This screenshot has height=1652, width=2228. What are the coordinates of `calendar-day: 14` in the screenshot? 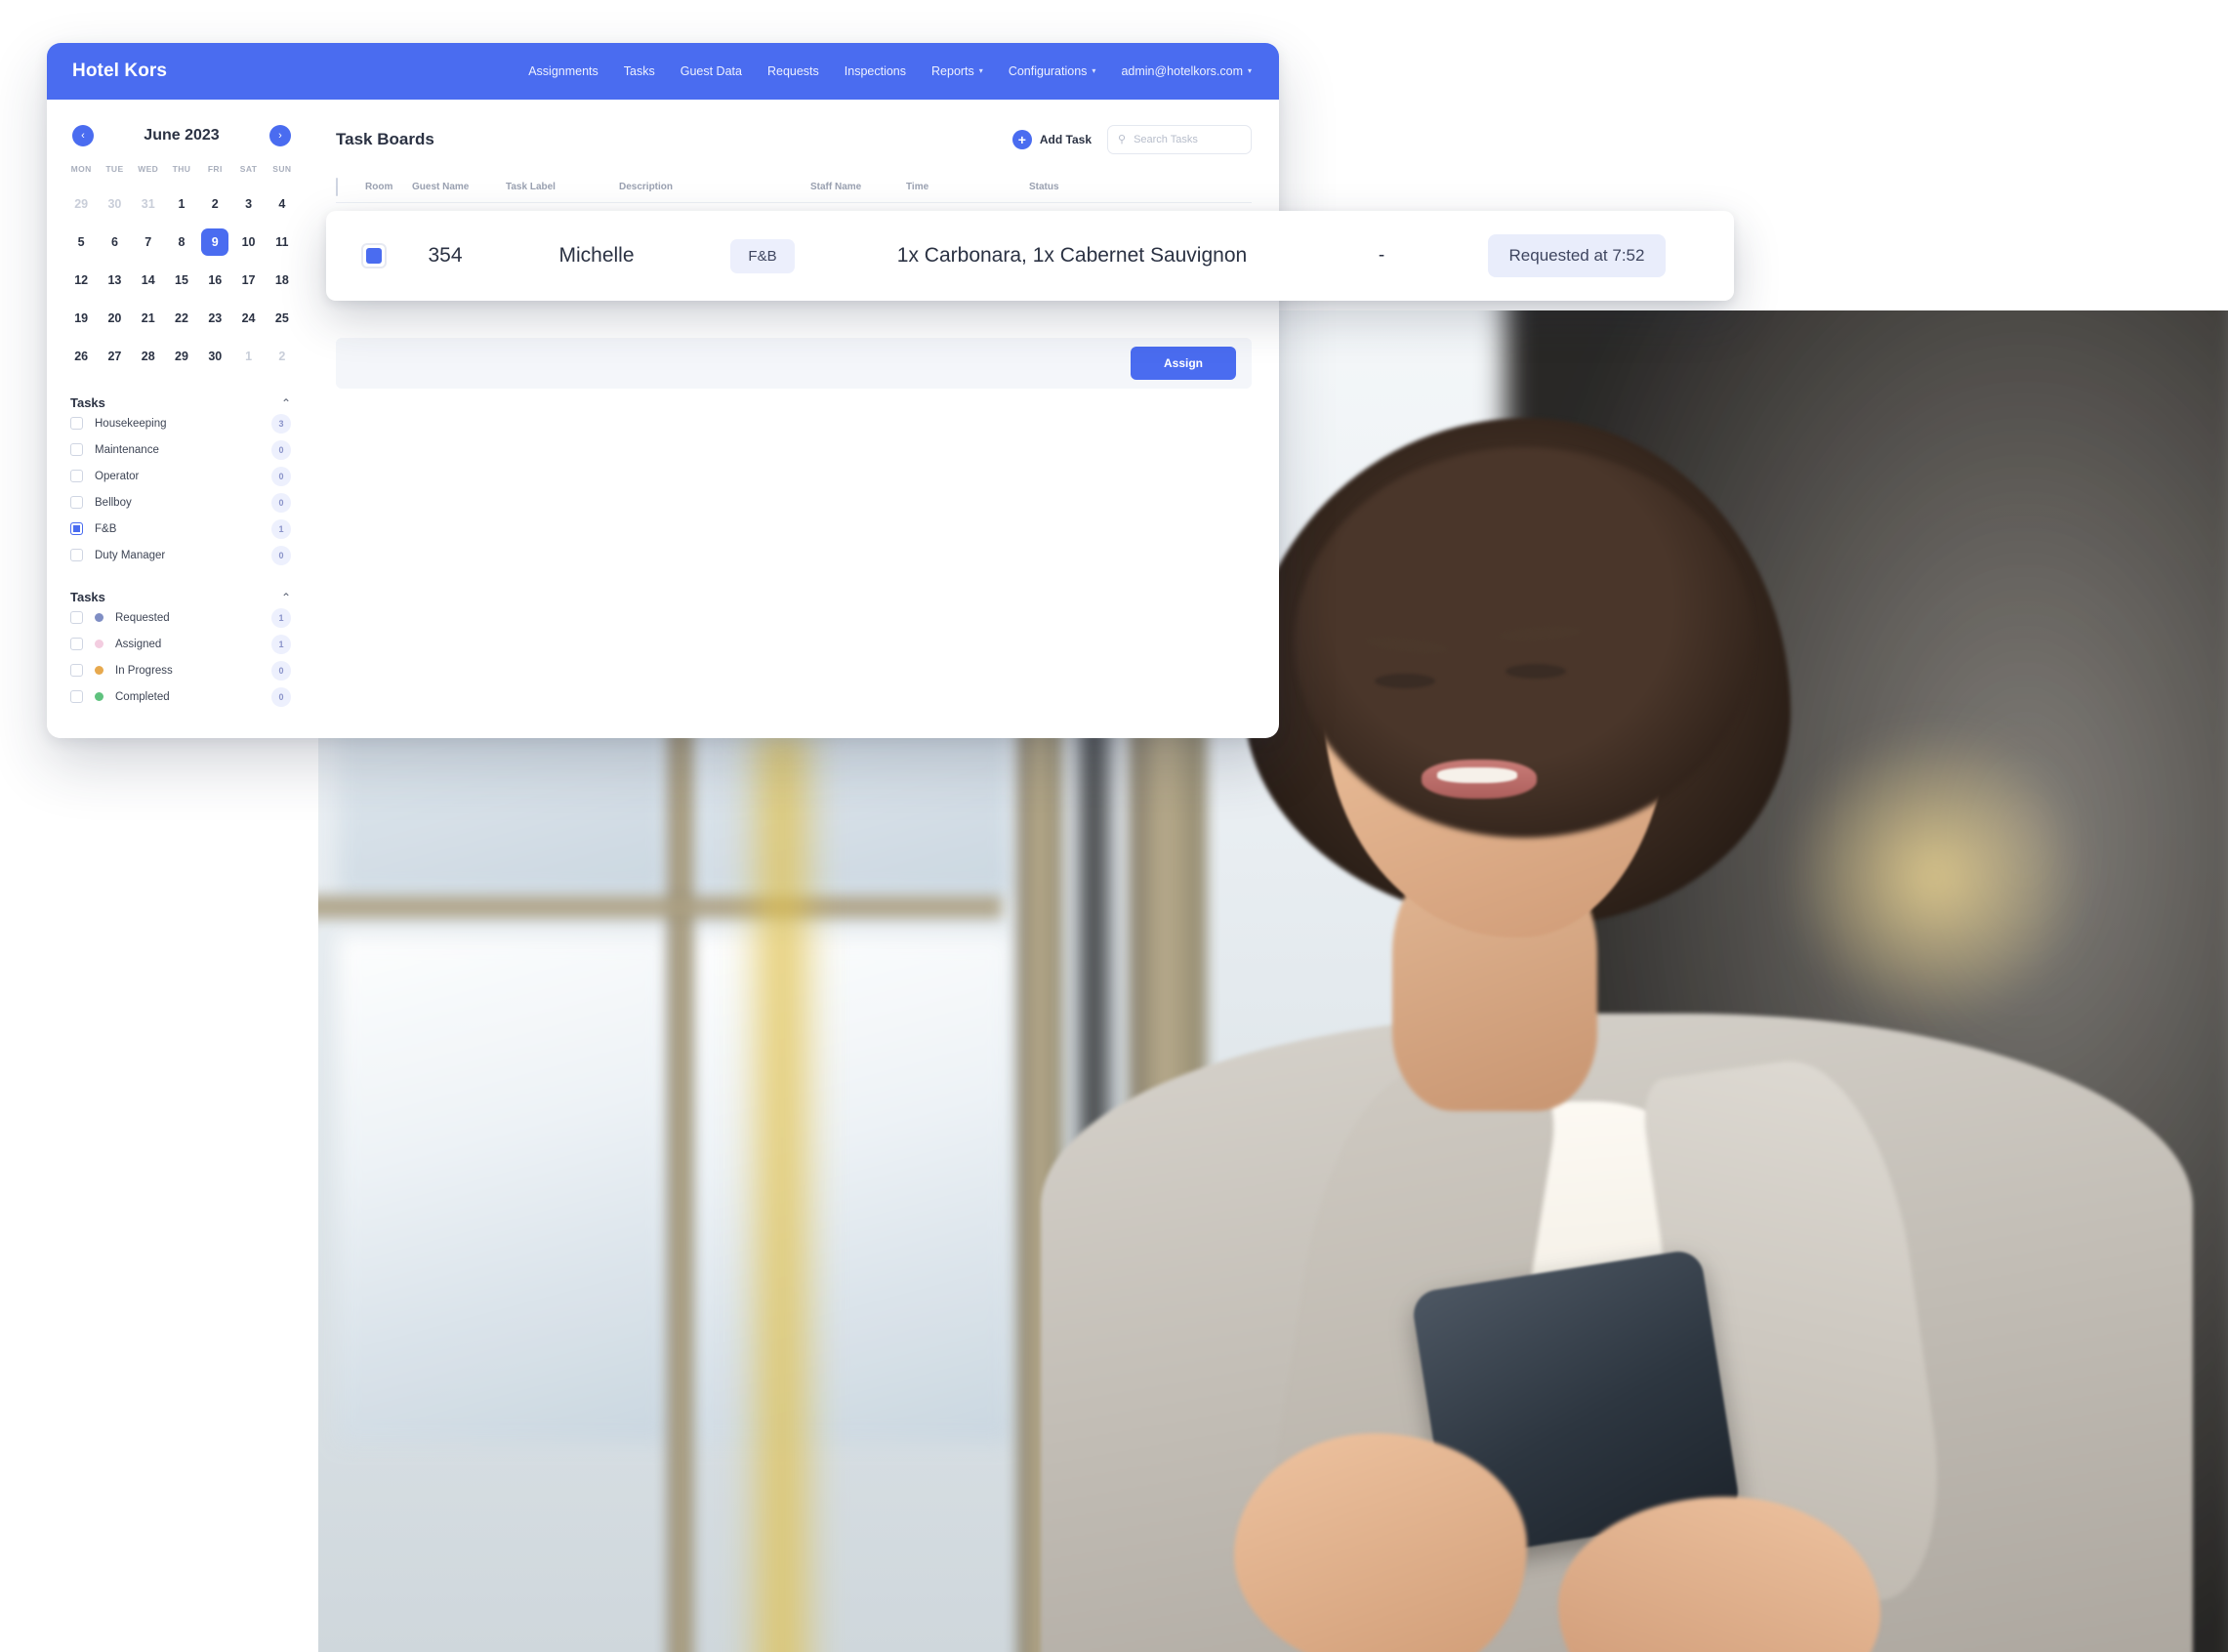 It's located at (148, 280).